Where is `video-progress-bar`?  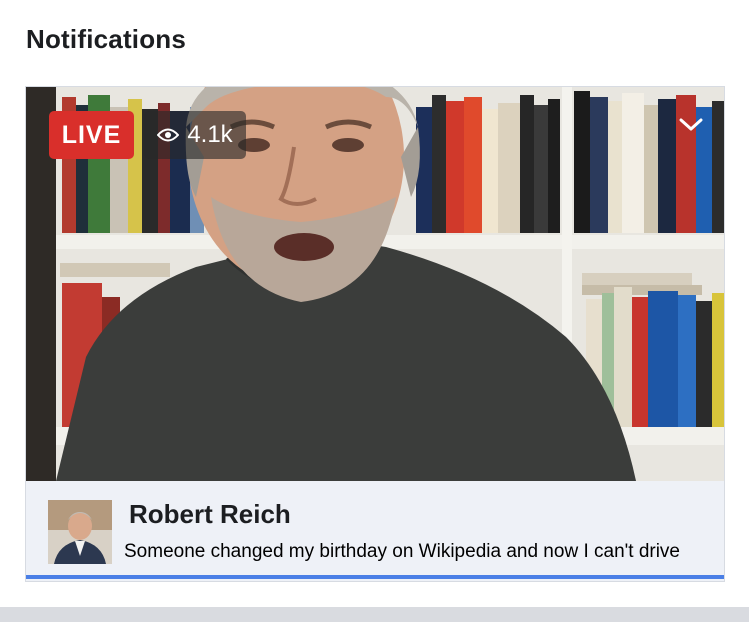
video-progress-bar is located at coordinates (375, 577).